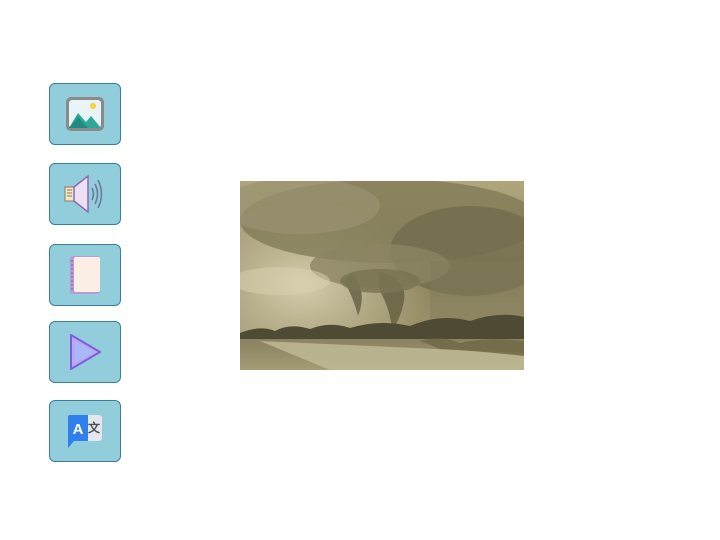 This screenshot has height=540, width=720. I want to click on audio-button, so click(85, 194).